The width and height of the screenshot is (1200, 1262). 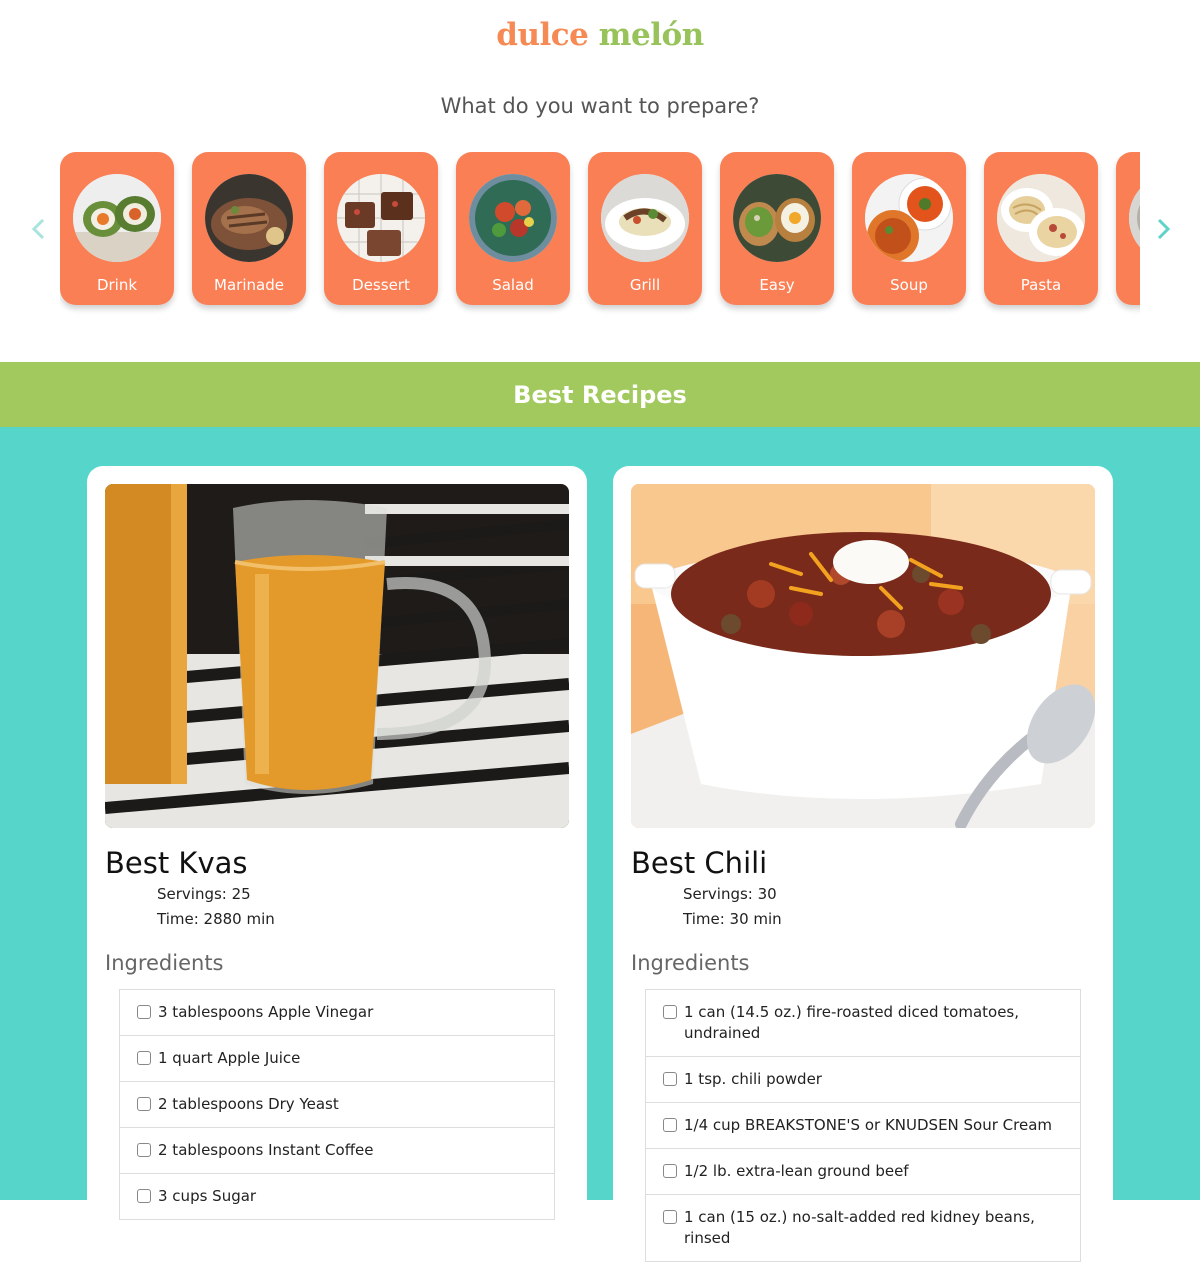 What do you see at coordinates (863, 1080) in the screenshot?
I see `ingredient-item: 1 tsp. chili powder` at bounding box center [863, 1080].